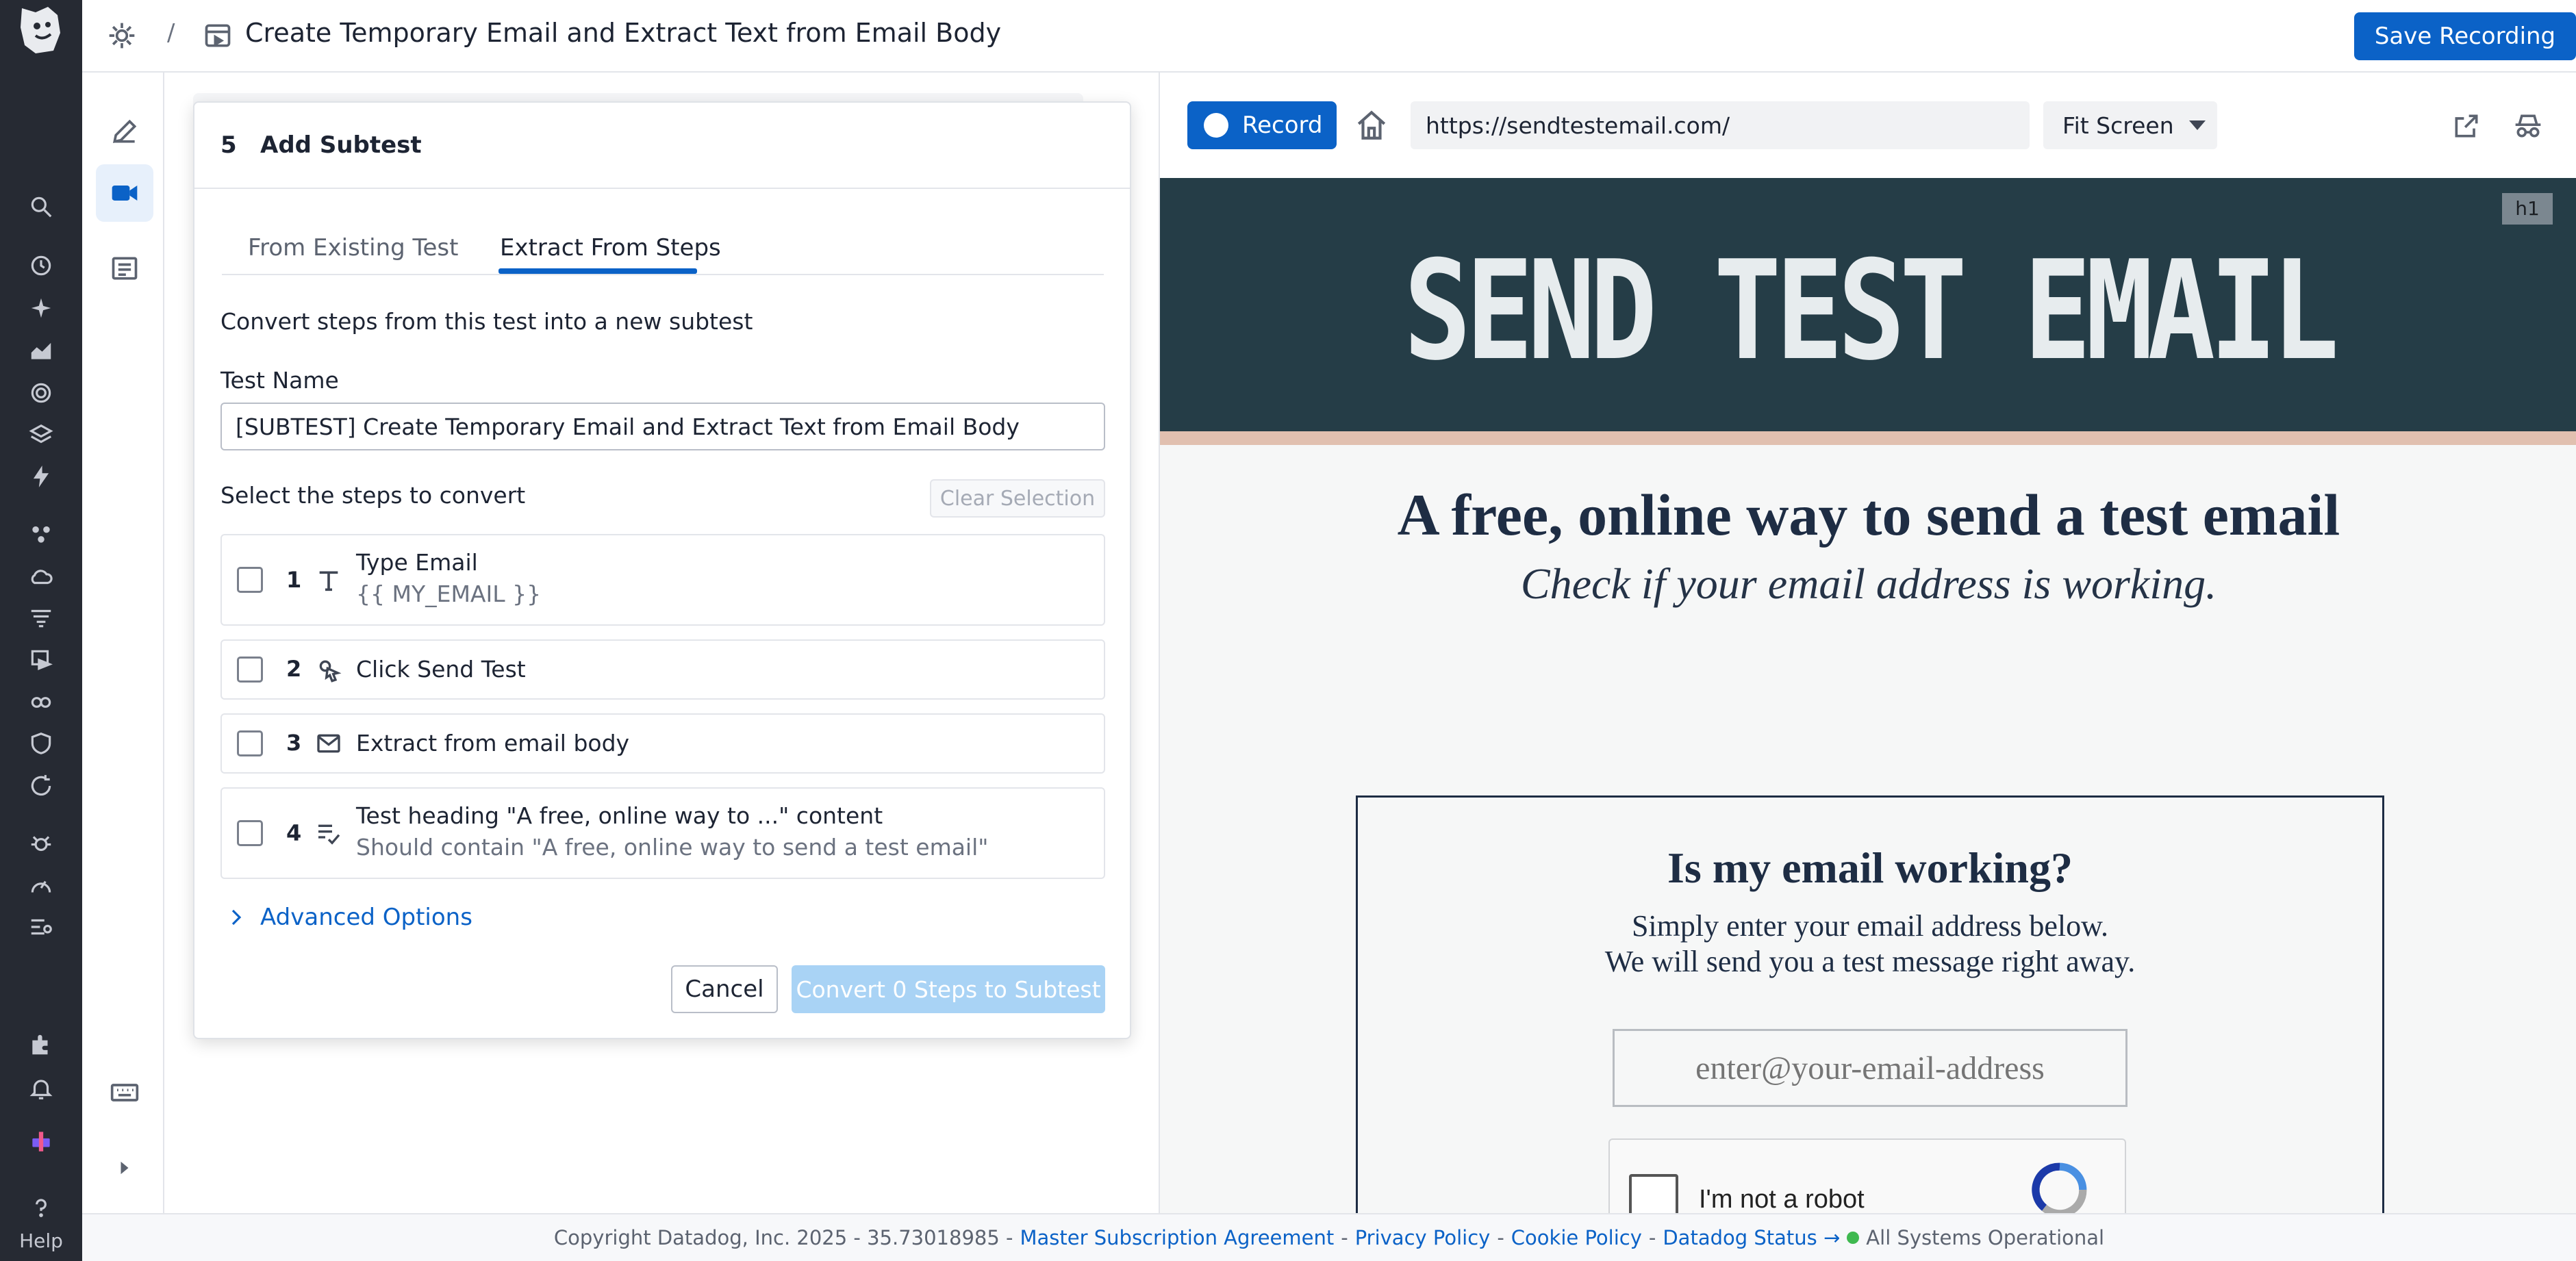  What do you see at coordinates (2465, 36) in the screenshot?
I see `save-recording-button: Save Recording` at bounding box center [2465, 36].